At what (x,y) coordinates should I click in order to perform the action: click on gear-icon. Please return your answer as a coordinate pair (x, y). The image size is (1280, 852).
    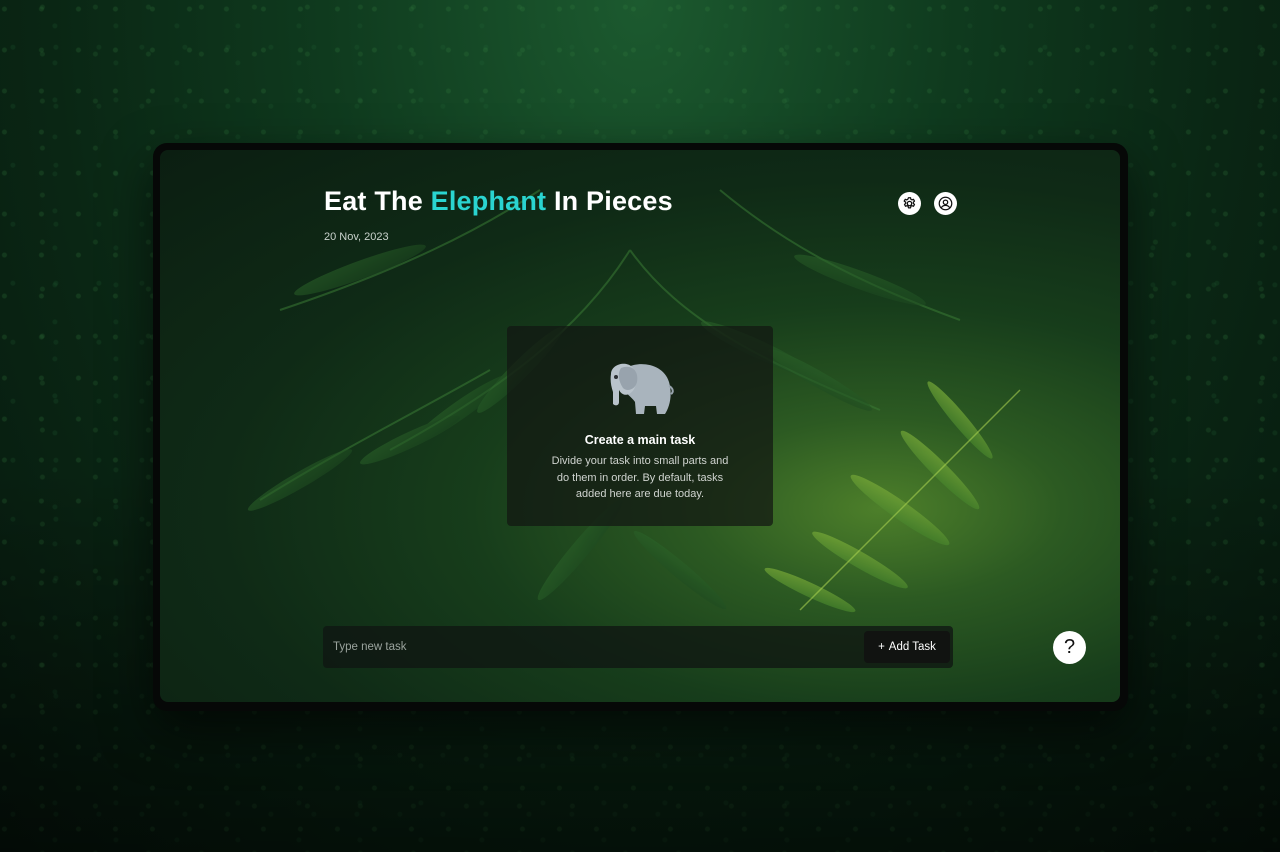
    Looking at the image, I should click on (909, 203).